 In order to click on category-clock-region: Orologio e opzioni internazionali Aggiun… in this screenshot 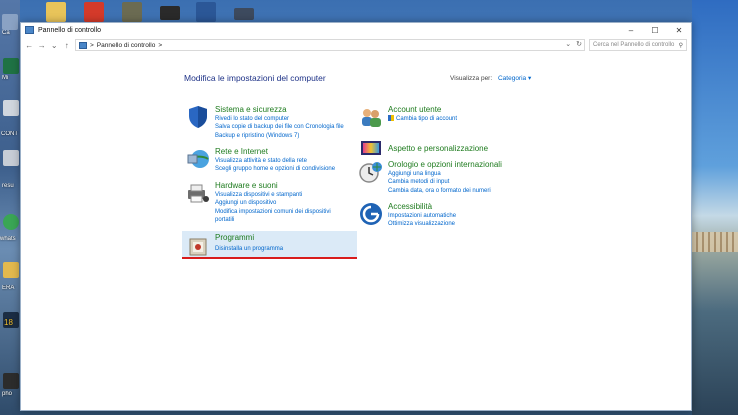, I will do `click(430, 177)`.